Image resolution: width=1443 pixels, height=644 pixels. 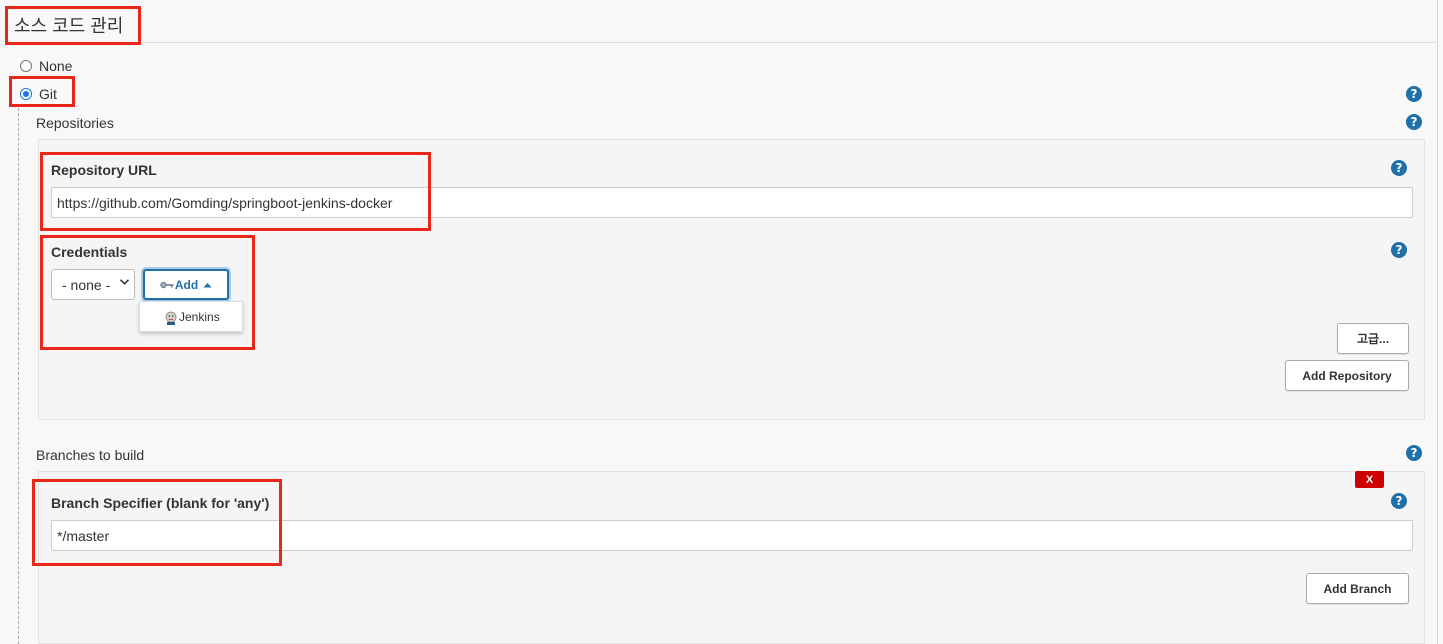 I want to click on git-section-indent-line, so click(x=18, y=376).